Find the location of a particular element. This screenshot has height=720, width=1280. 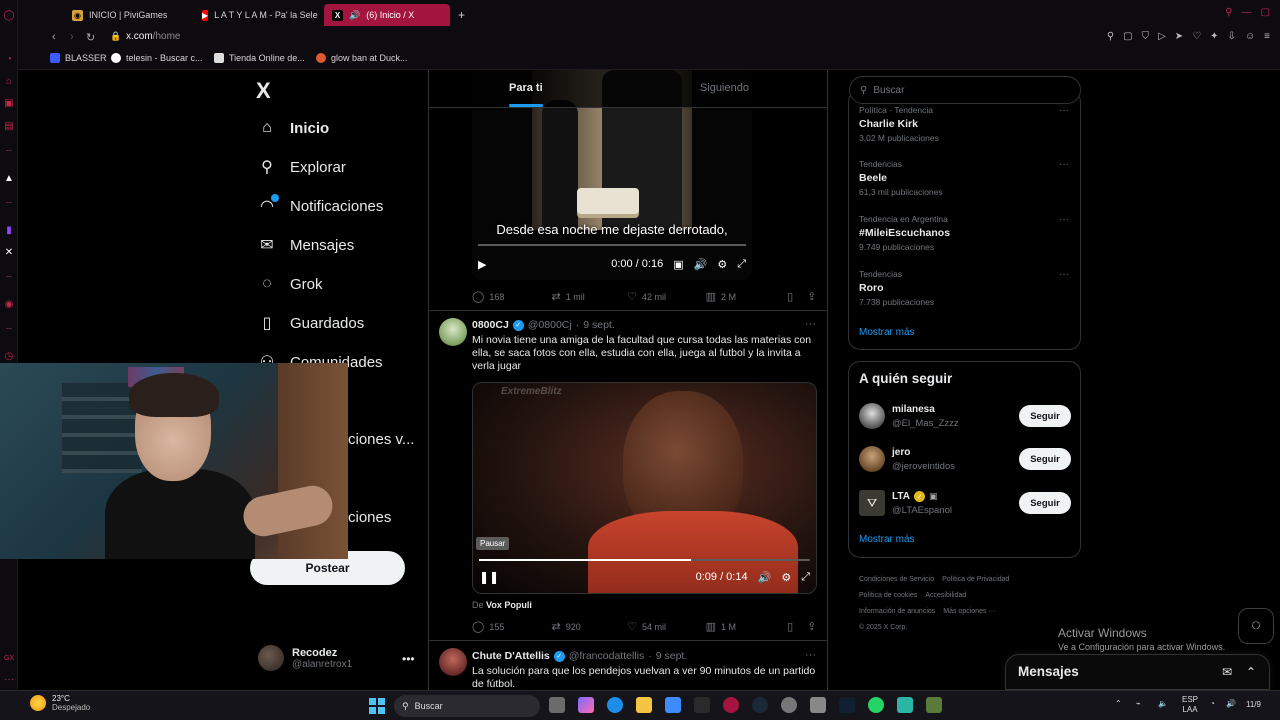

send-icon: ➤ is located at coordinates (1179, 36).